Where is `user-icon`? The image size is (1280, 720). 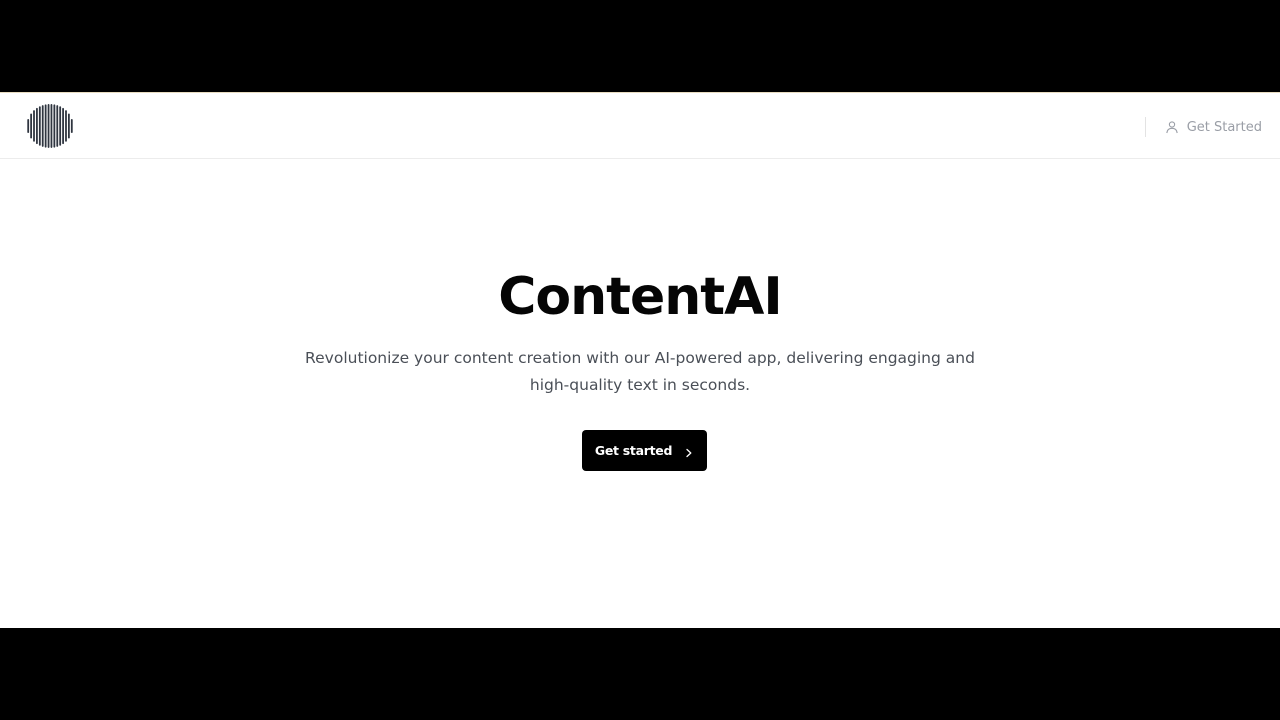
user-icon is located at coordinates (1172, 127).